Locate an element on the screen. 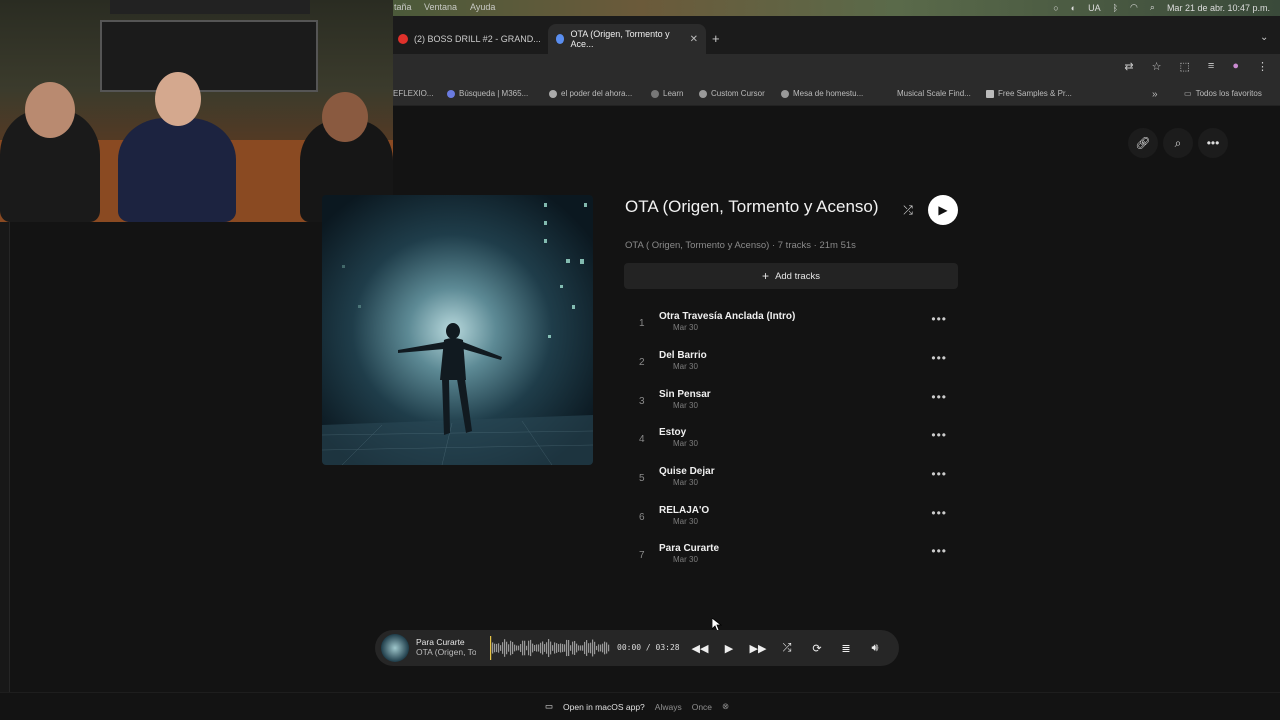  close-icon: ⊗ is located at coordinates (725, 706).